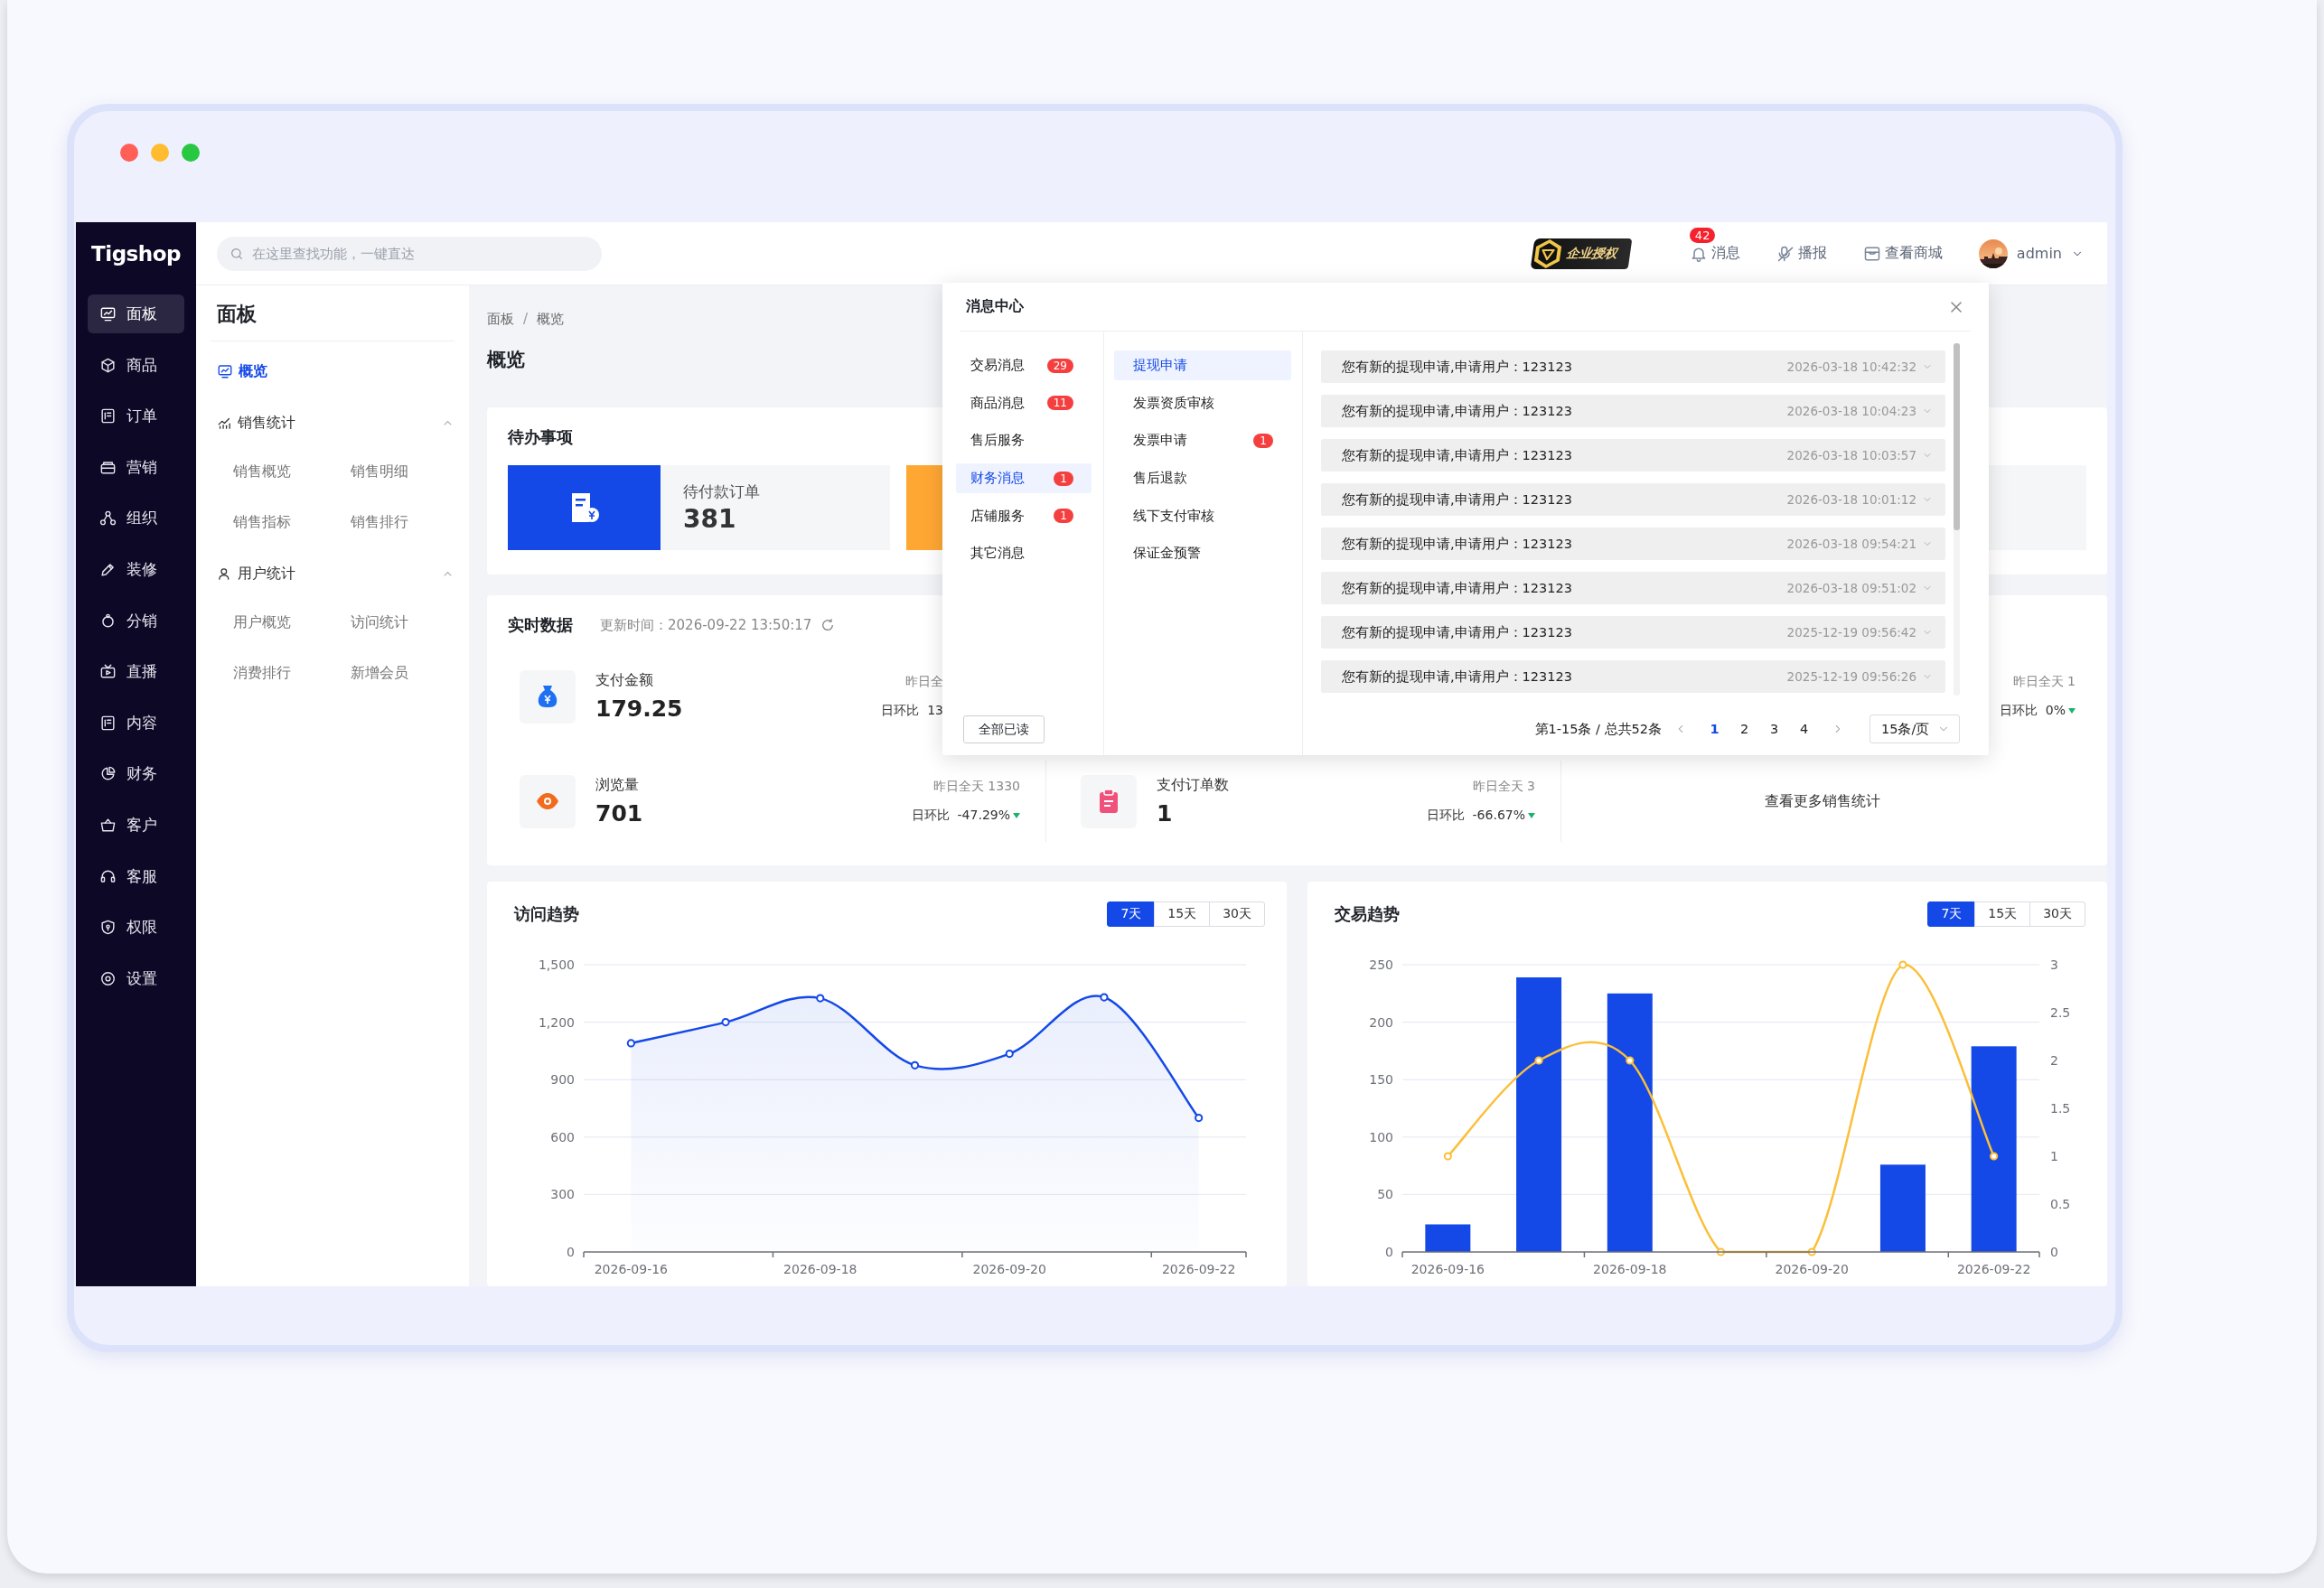  Describe the element at coordinates (1024, 365) in the screenshot. I see `message-category: 交易消息 29` at that location.